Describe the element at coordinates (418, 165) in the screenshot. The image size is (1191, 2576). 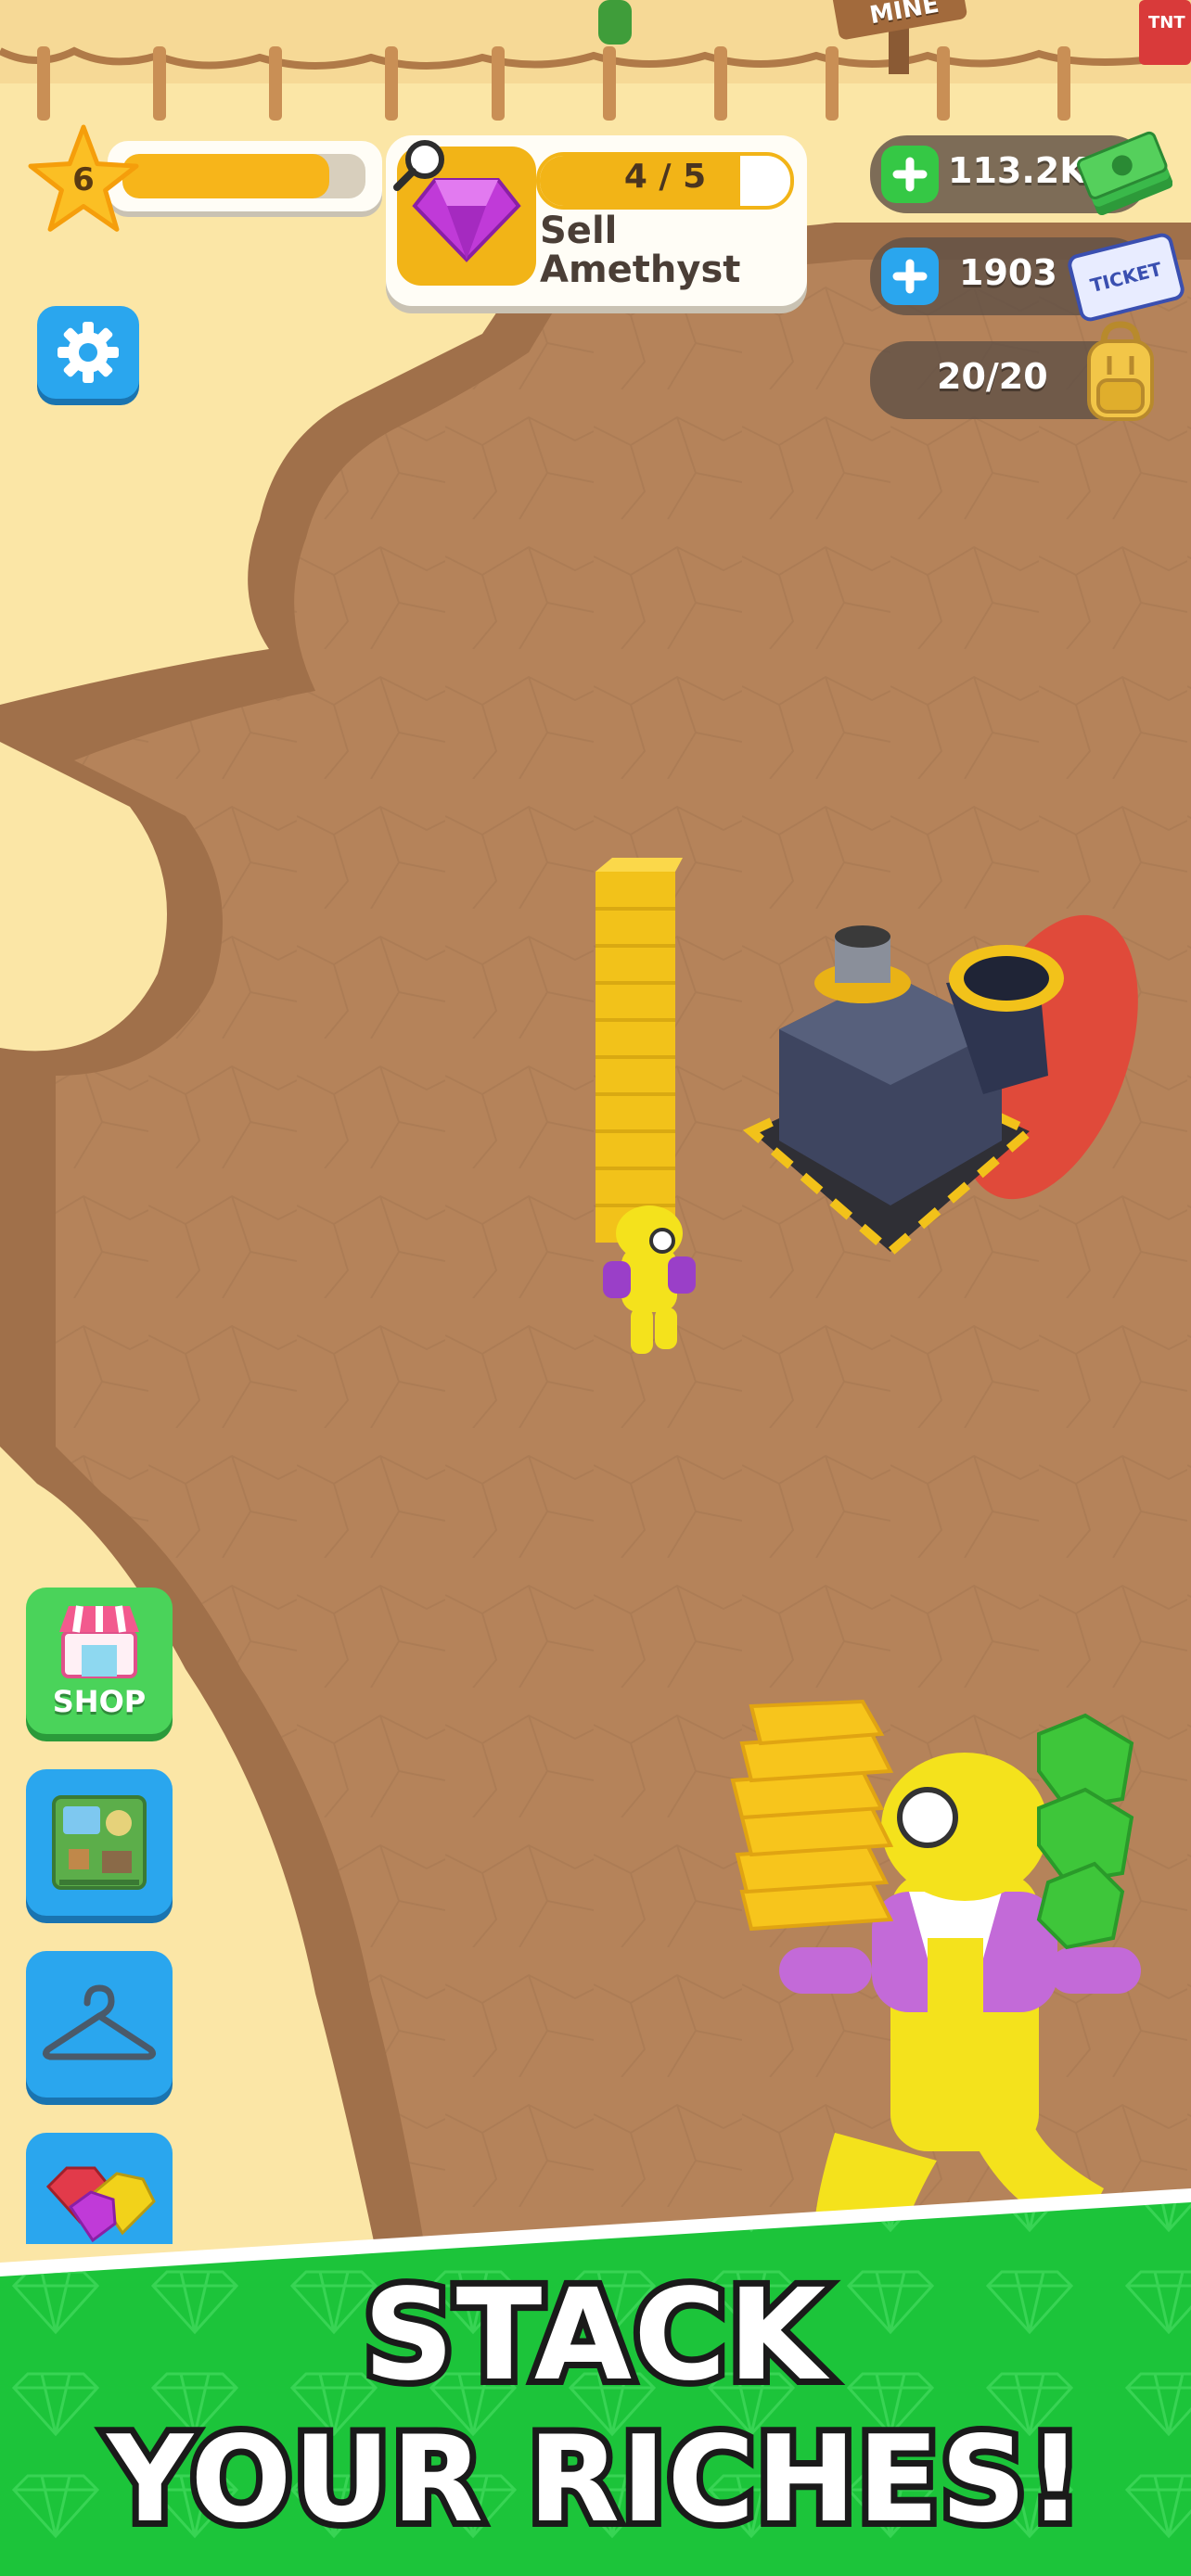
I see `magnifier-icon` at that location.